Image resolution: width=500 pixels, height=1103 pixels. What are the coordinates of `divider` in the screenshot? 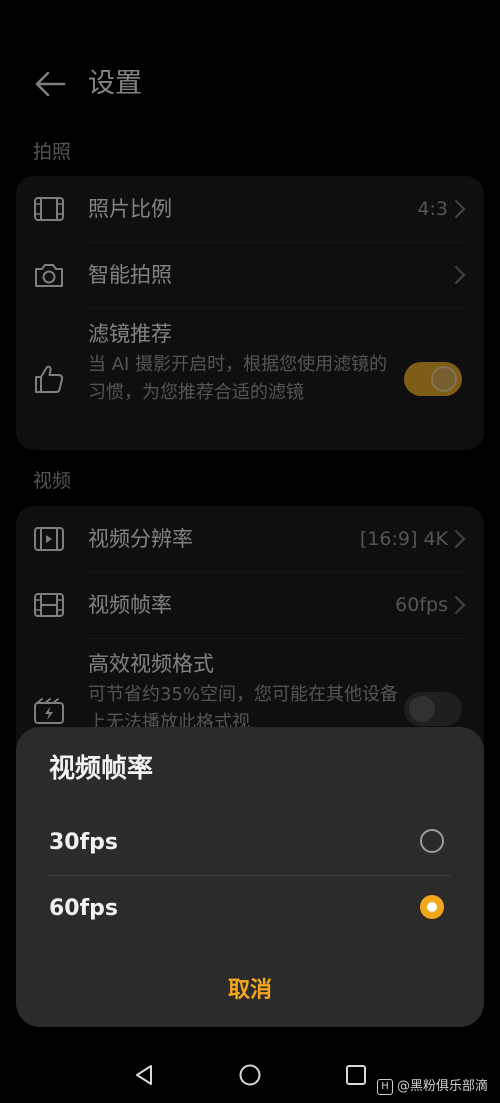 It's located at (250, 875).